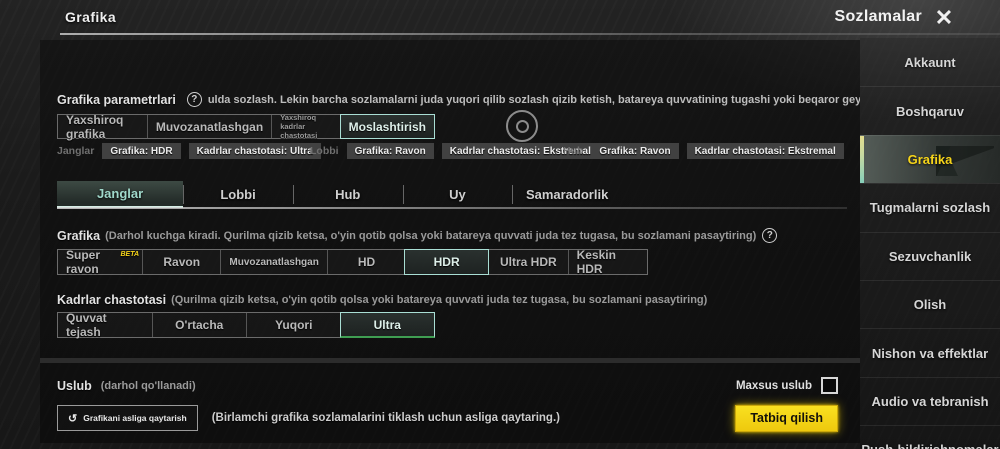  I want to click on tab-label: Janglar, so click(120, 193).